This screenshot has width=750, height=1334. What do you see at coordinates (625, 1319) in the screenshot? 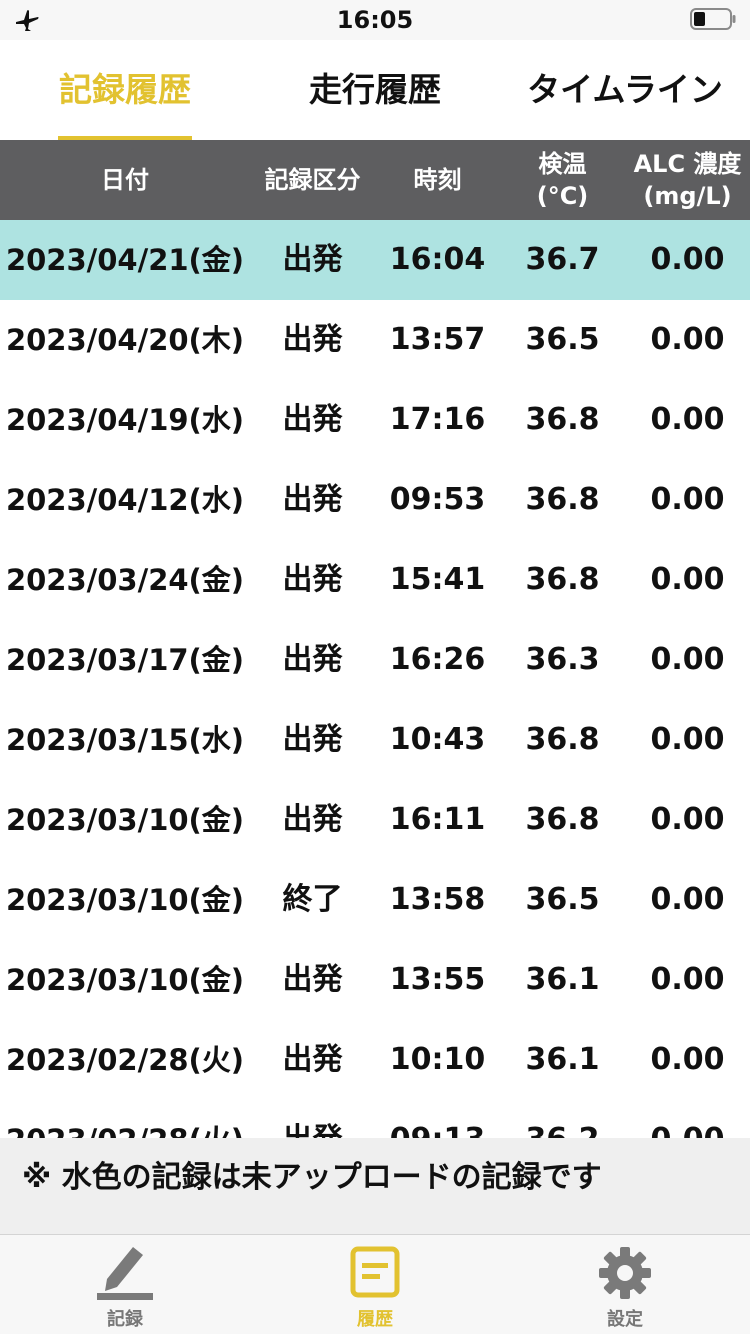
I see `tabbar-settings-label: 設定` at bounding box center [625, 1319].